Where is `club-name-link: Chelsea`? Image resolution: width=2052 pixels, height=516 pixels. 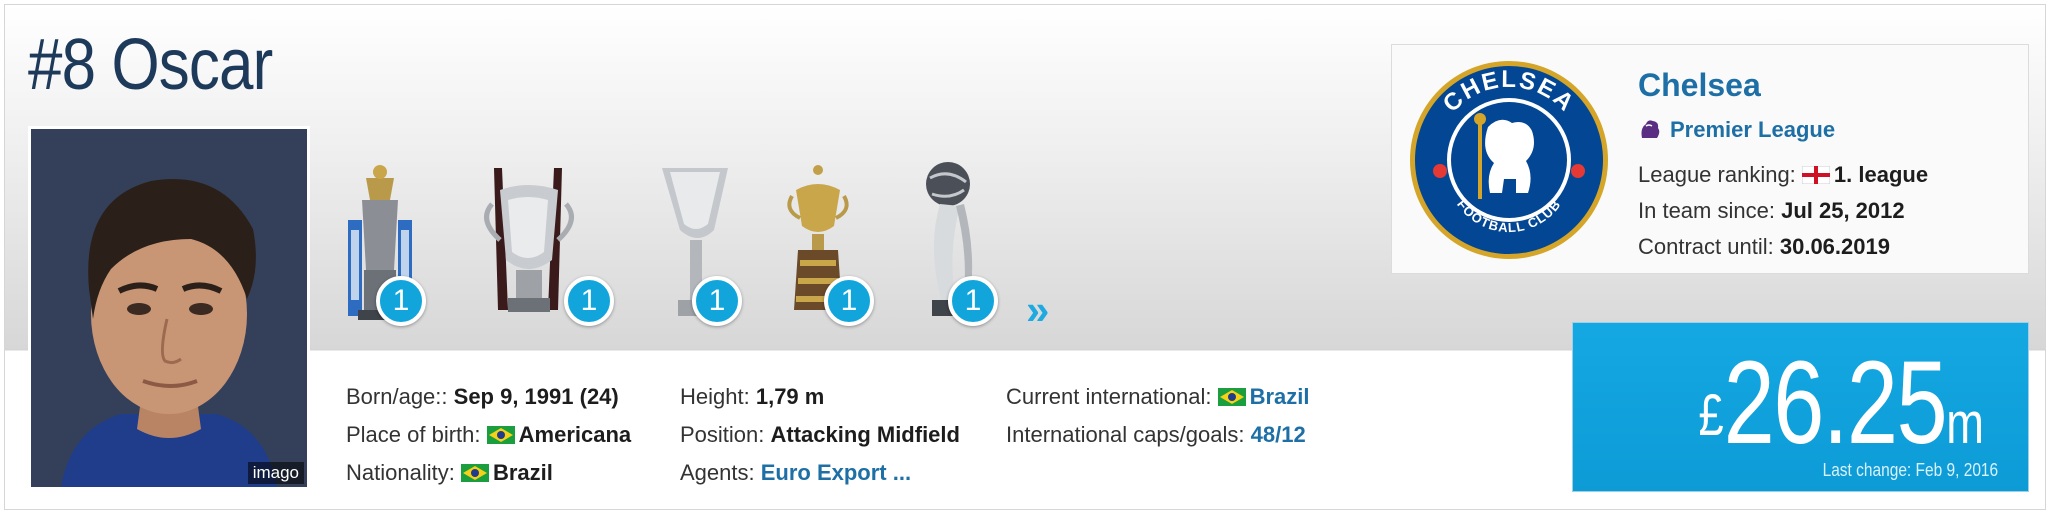
club-name-link: Chelsea is located at coordinates (1699, 85).